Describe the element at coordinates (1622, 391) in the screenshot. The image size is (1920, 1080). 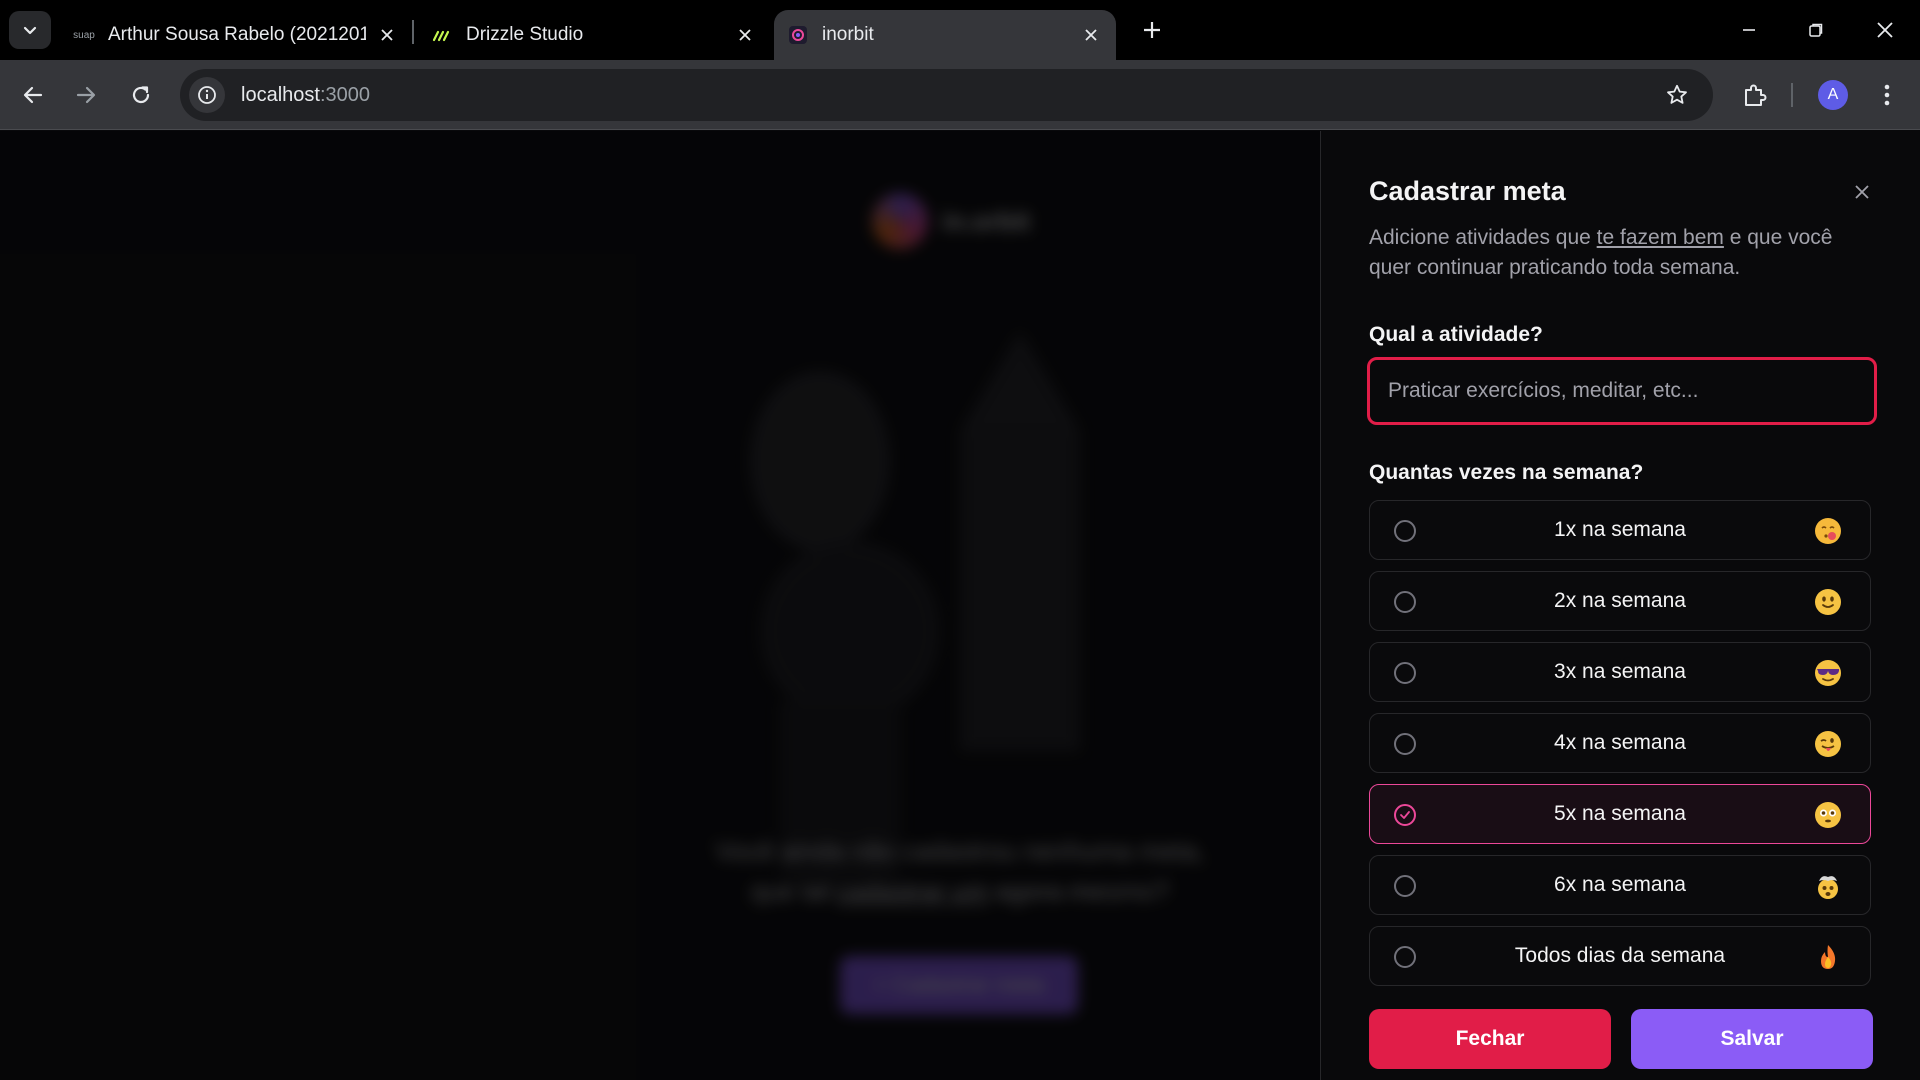
I see `activity-input` at that location.